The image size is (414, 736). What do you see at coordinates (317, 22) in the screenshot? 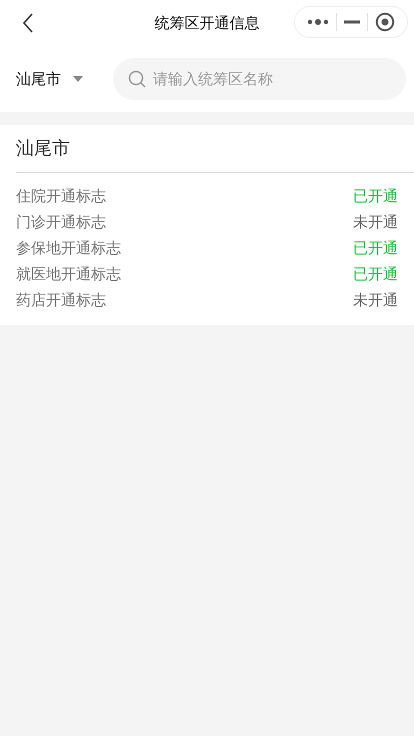
I see `more-icon` at bounding box center [317, 22].